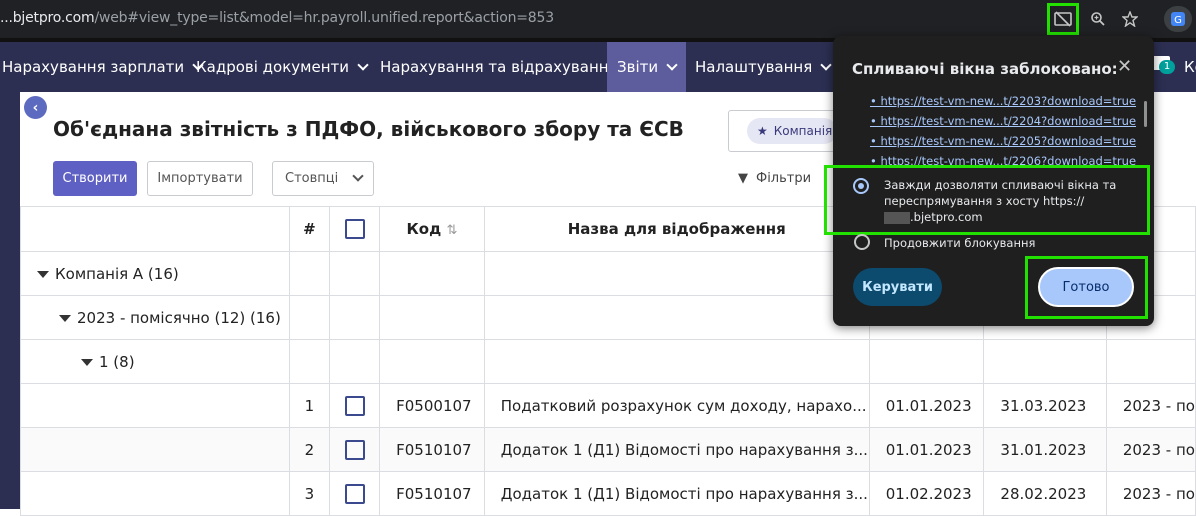 The width and height of the screenshot is (1196, 516). I want to click on nav-item-label: Нарахування та відрахування, so click(499, 67).